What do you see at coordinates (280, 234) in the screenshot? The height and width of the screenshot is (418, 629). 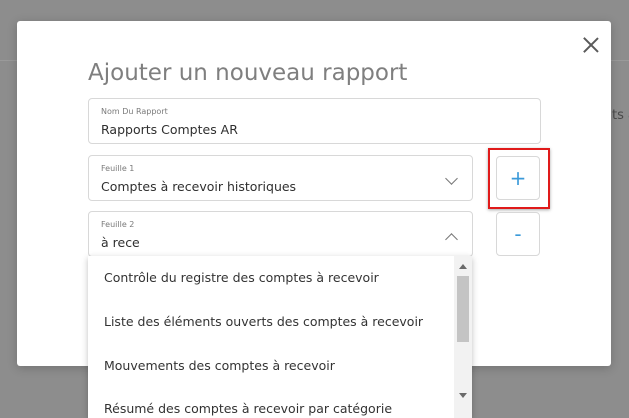 I see `sheet2-select: Feuille 2 à rece` at bounding box center [280, 234].